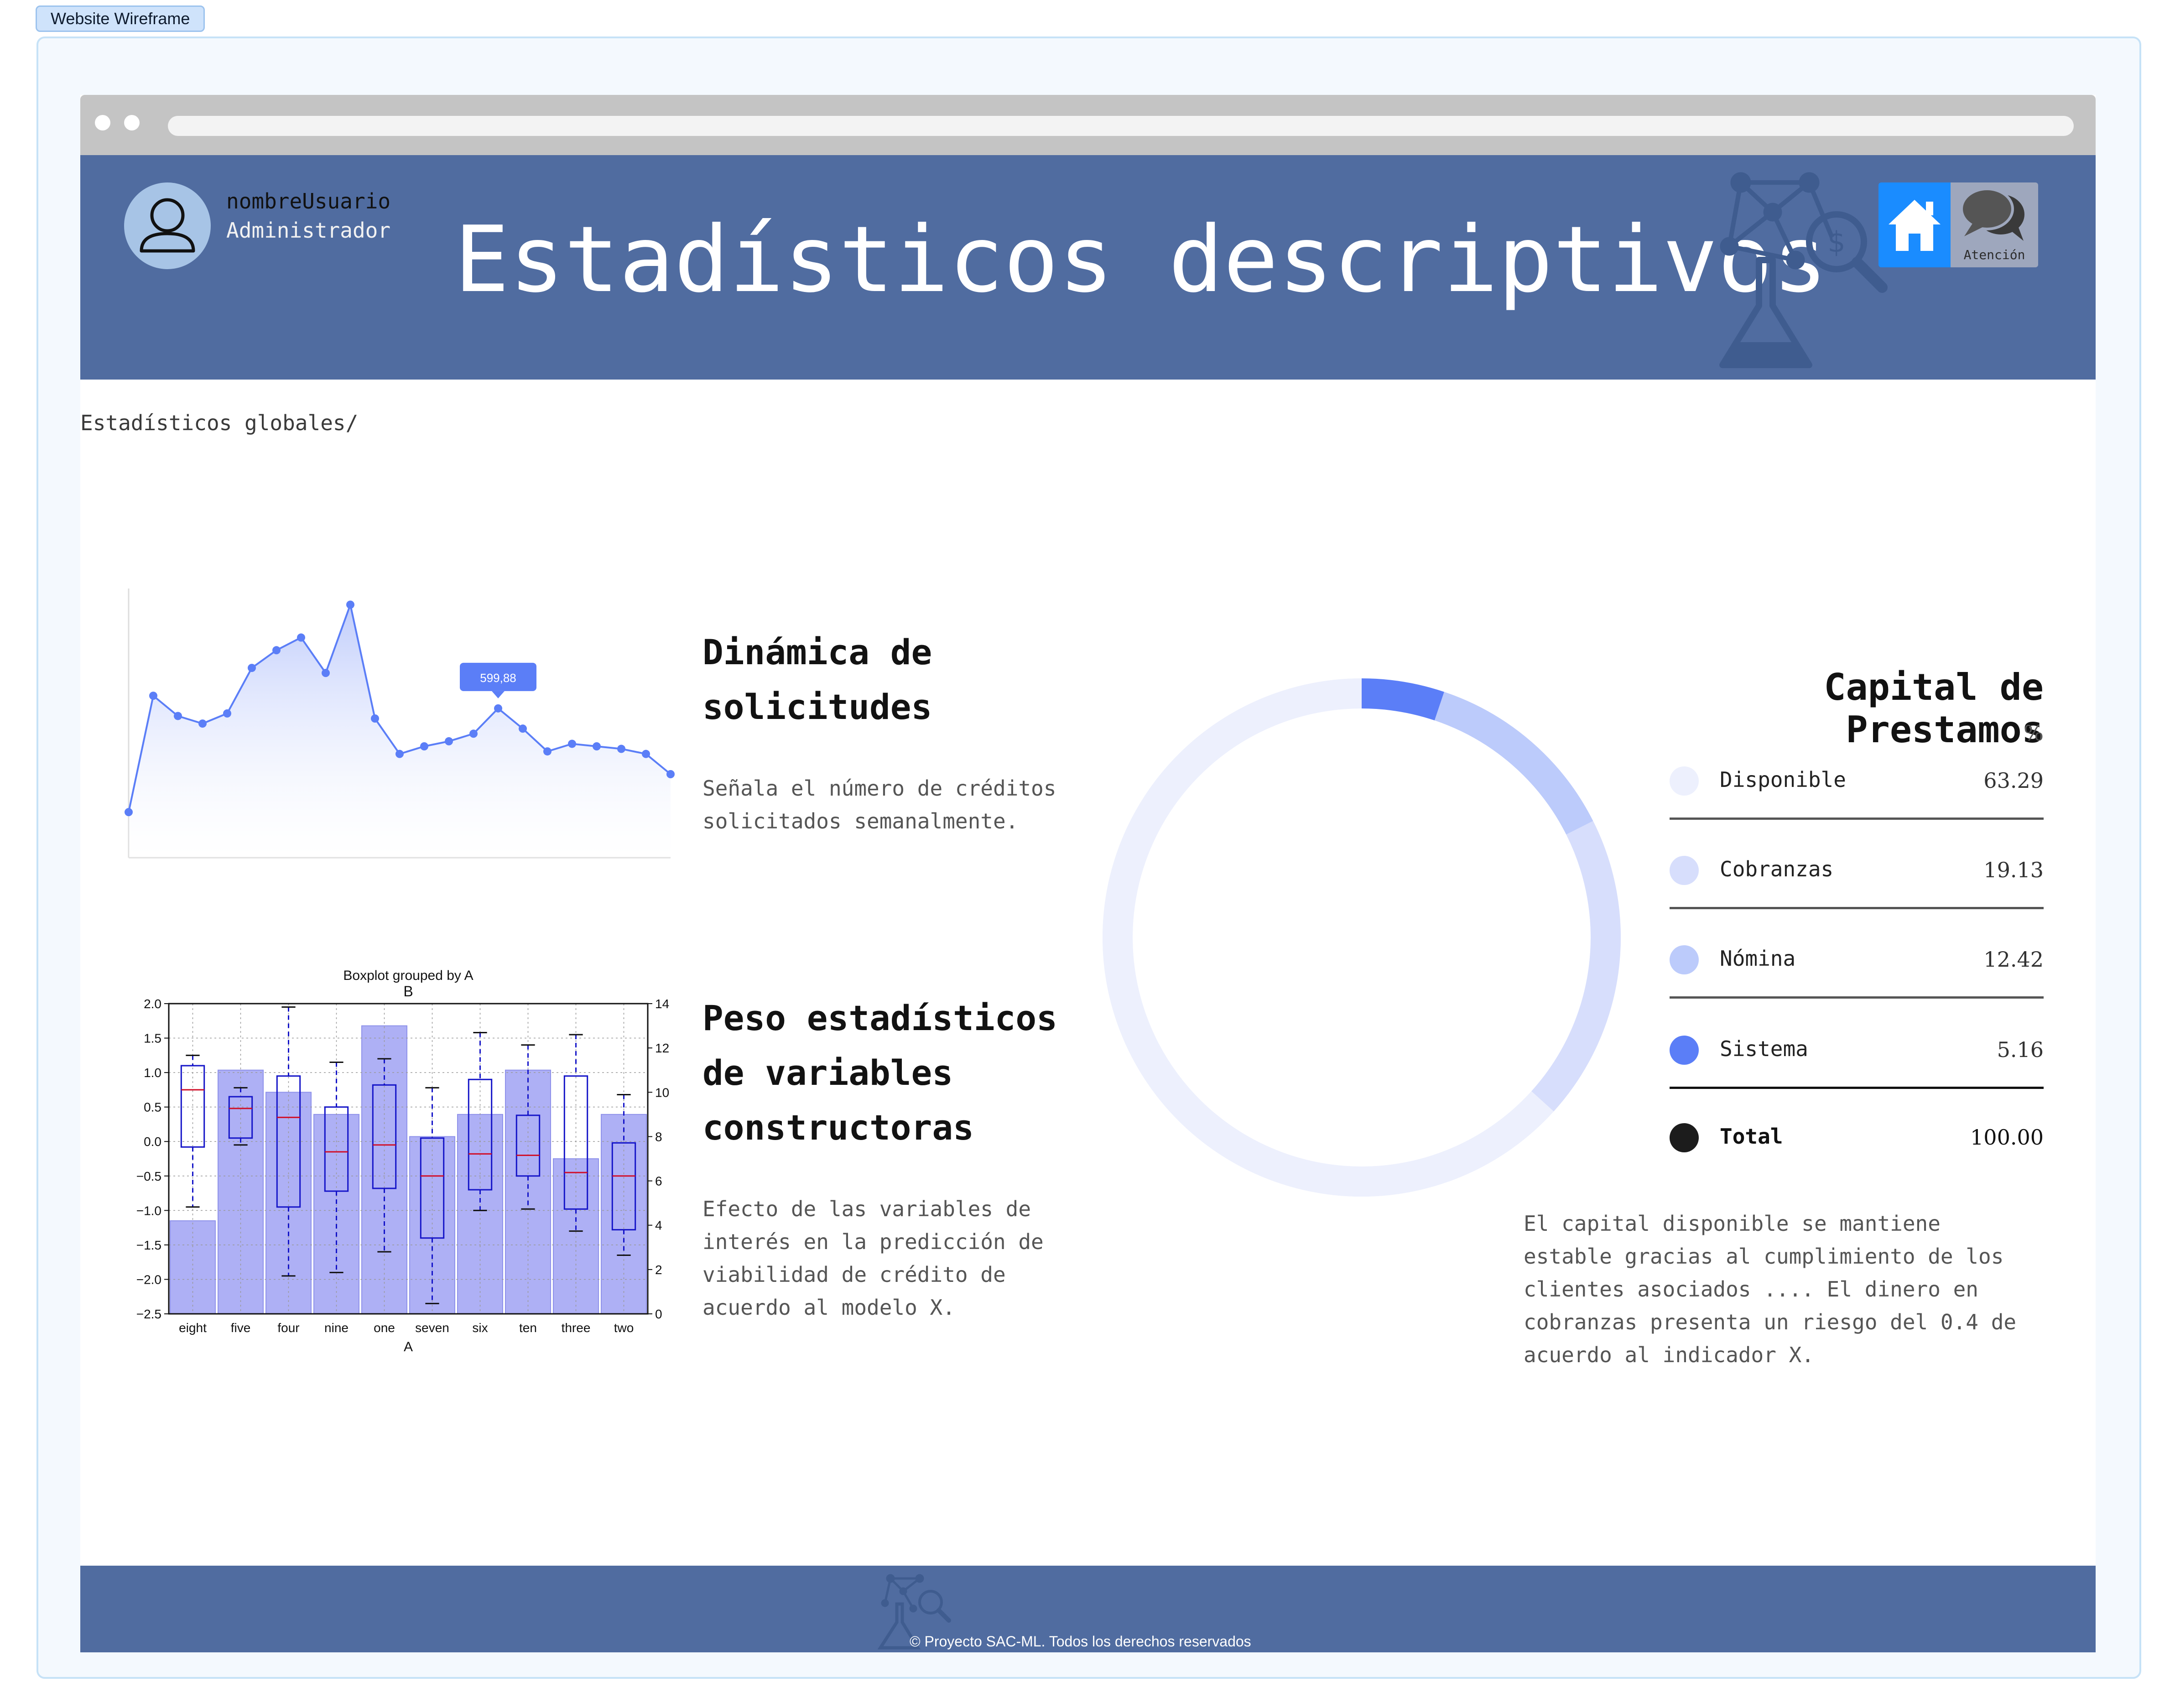  I want to click on browser-bar, so click(1088, 125).